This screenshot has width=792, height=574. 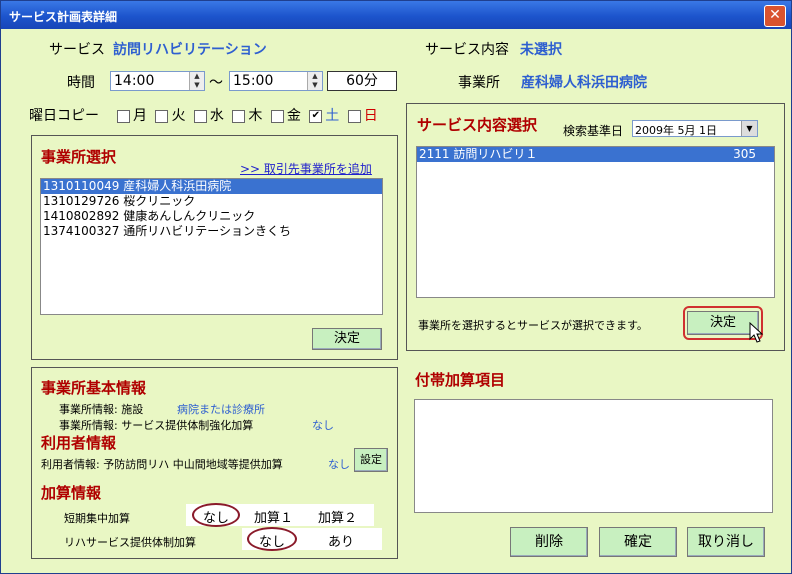 What do you see at coordinates (156, 425) in the screenshot?
I see `office-info-line2-label: 事業所情報: サービス提供体制強化加算` at bounding box center [156, 425].